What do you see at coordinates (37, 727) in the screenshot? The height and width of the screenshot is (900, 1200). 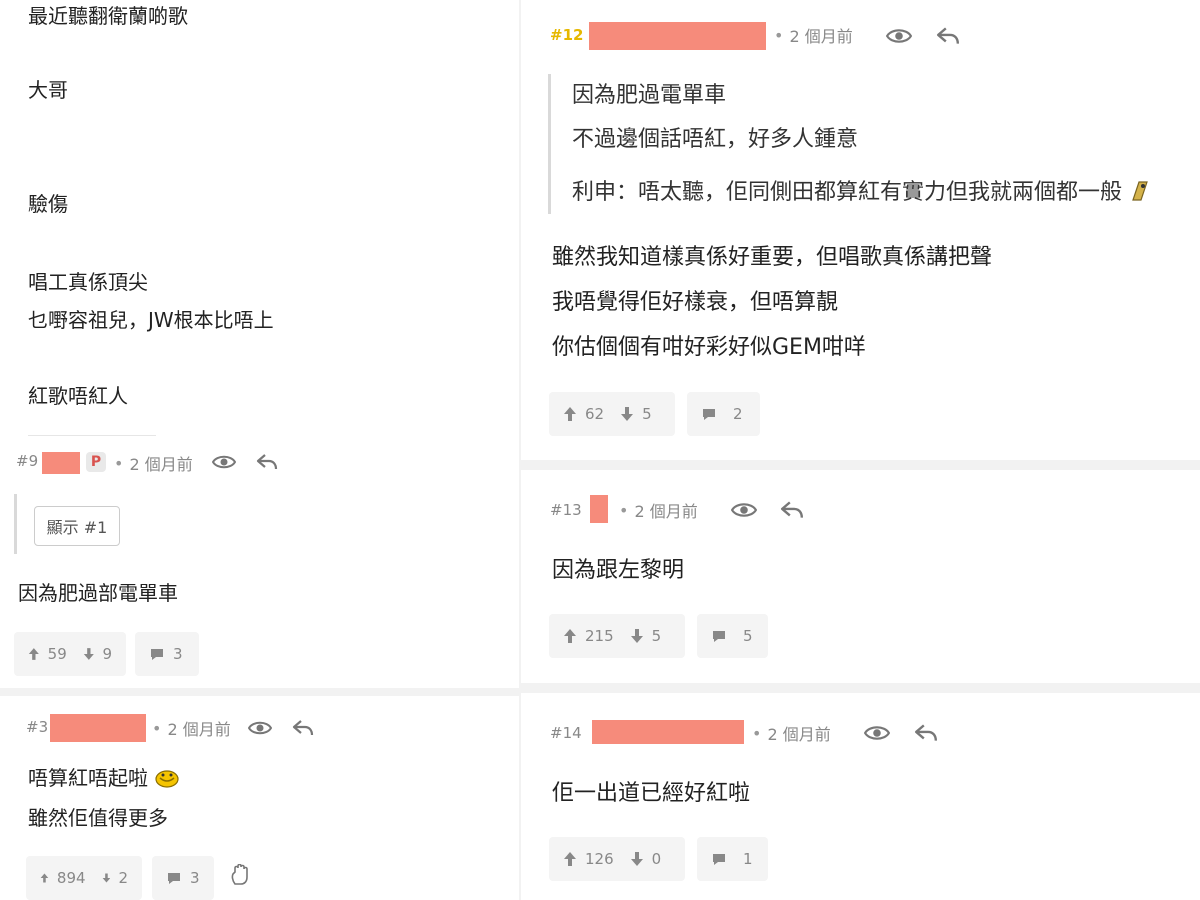 I see `post-number: #3` at bounding box center [37, 727].